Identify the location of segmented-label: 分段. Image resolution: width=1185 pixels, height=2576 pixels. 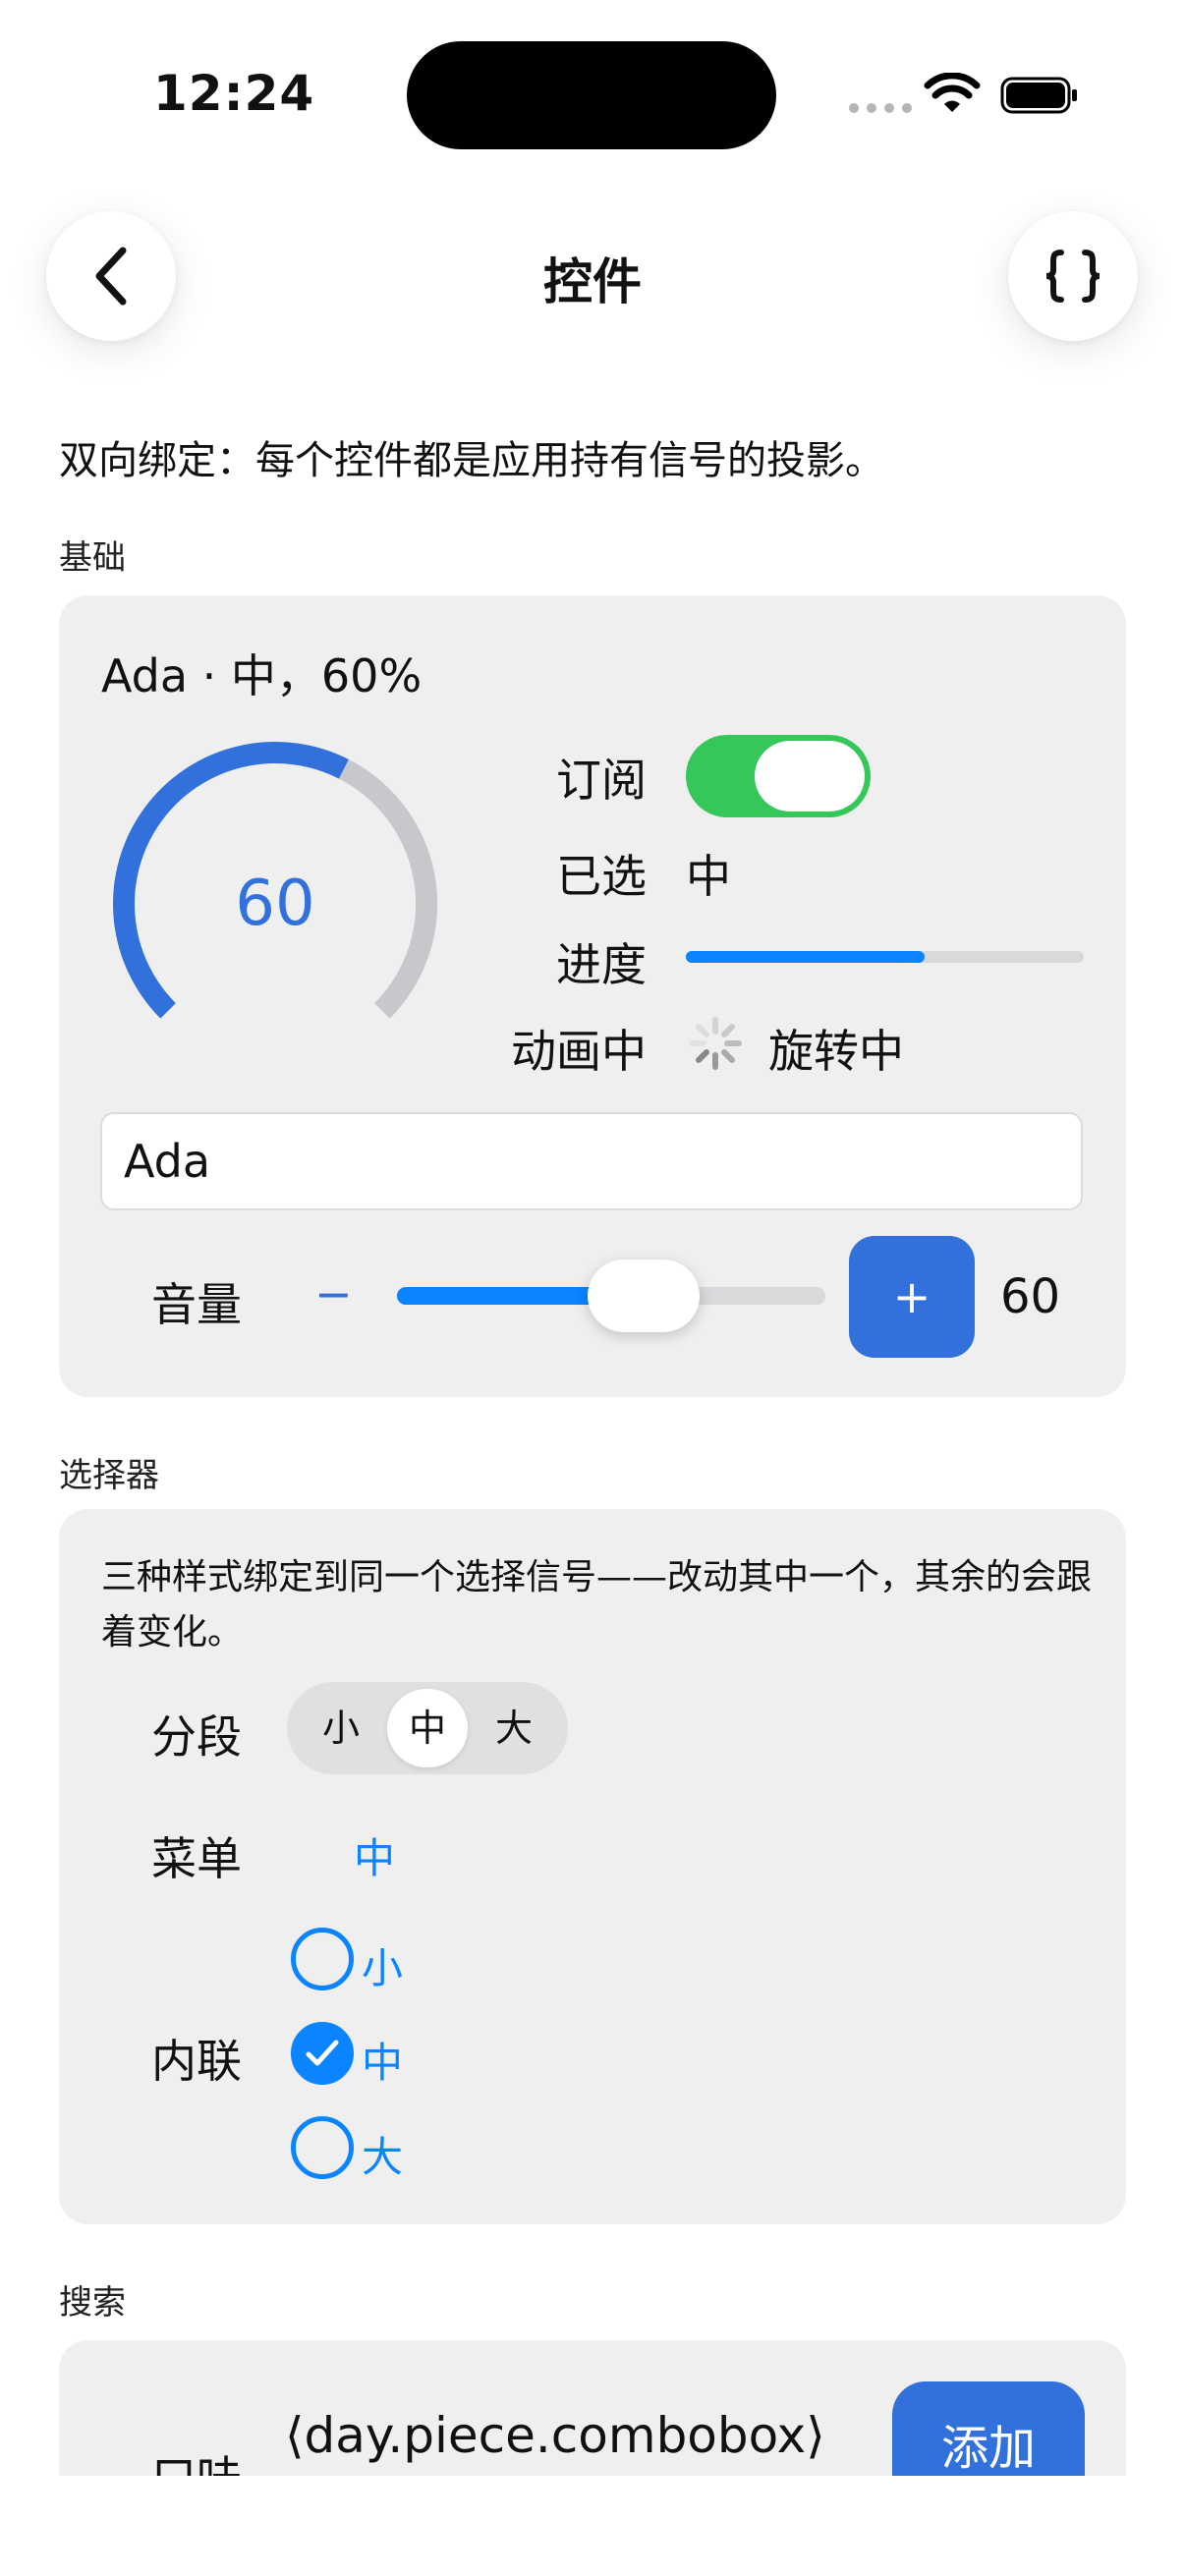
(197, 1737).